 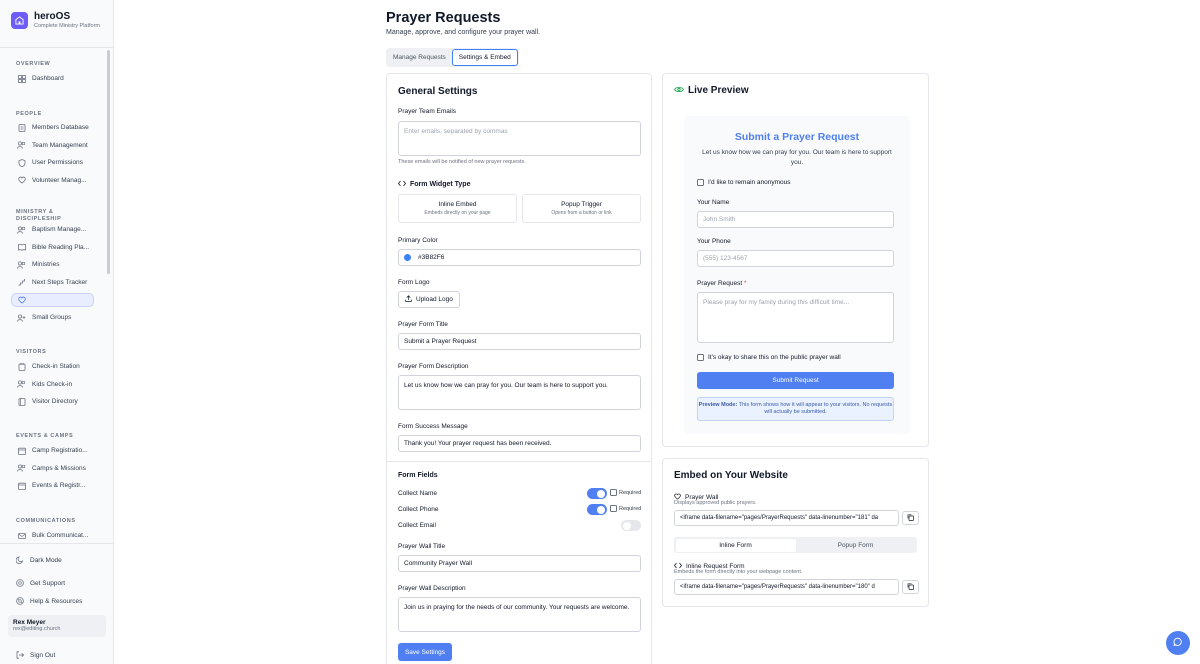 What do you see at coordinates (700, 182) in the screenshot?
I see `anonymous-checkbox` at bounding box center [700, 182].